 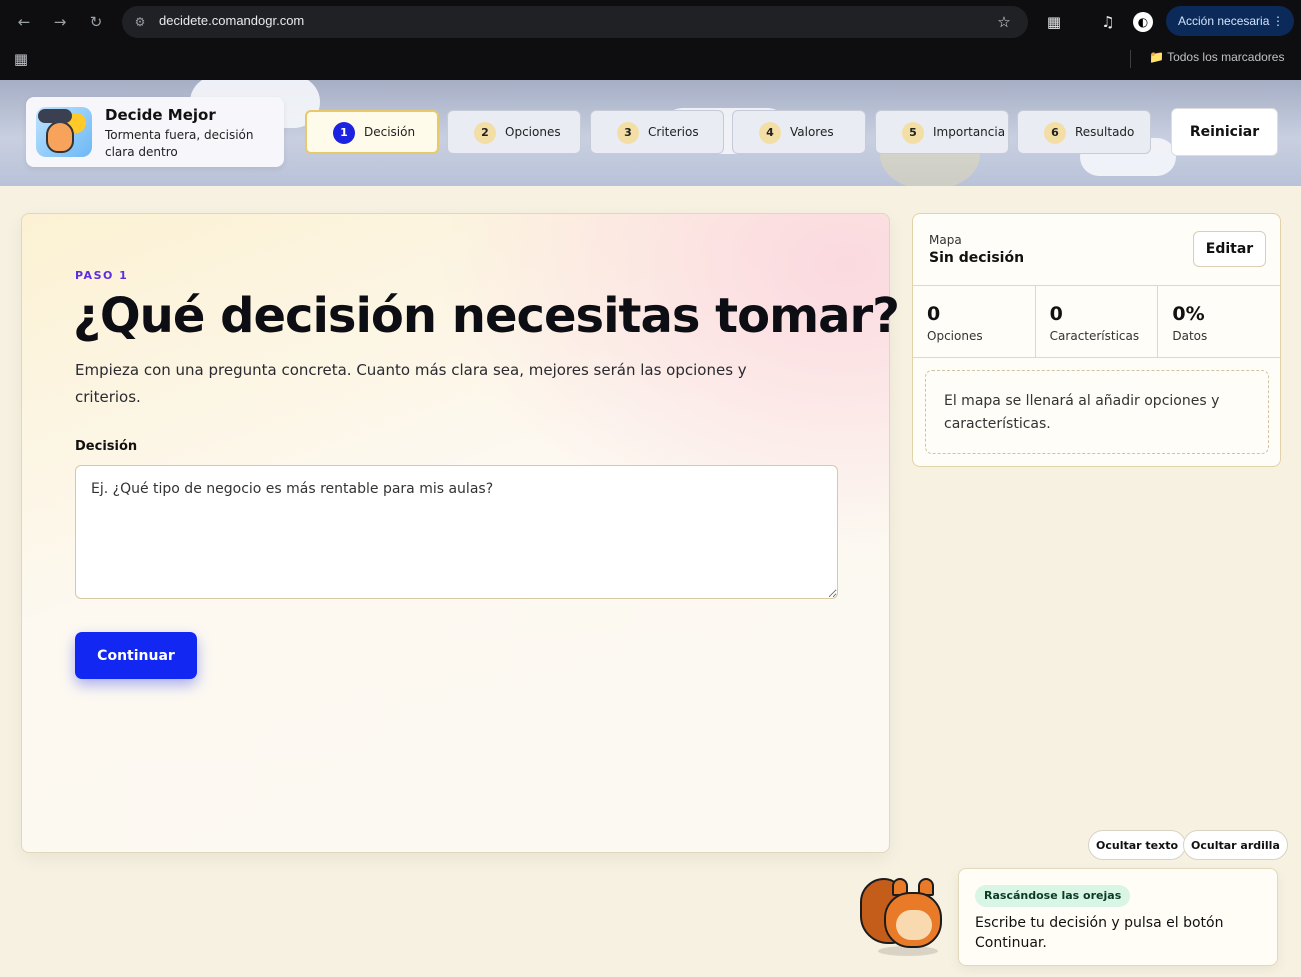 What do you see at coordinates (945, 240) in the screenshot?
I see `map-kicker: Mapa` at bounding box center [945, 240].